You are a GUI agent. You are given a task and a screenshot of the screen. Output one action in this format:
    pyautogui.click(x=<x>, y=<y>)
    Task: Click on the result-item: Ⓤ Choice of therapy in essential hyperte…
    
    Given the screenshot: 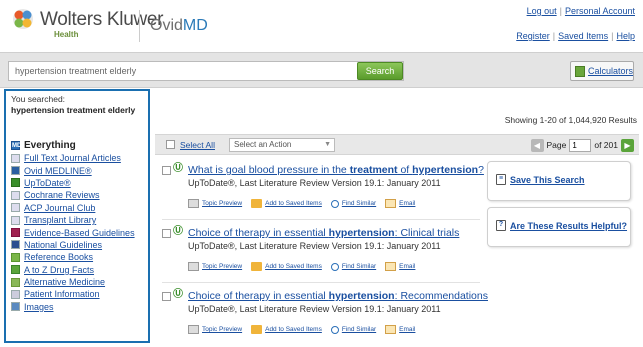 What is the action you would take?
    pyautogui.click(x=321, y=255)
    